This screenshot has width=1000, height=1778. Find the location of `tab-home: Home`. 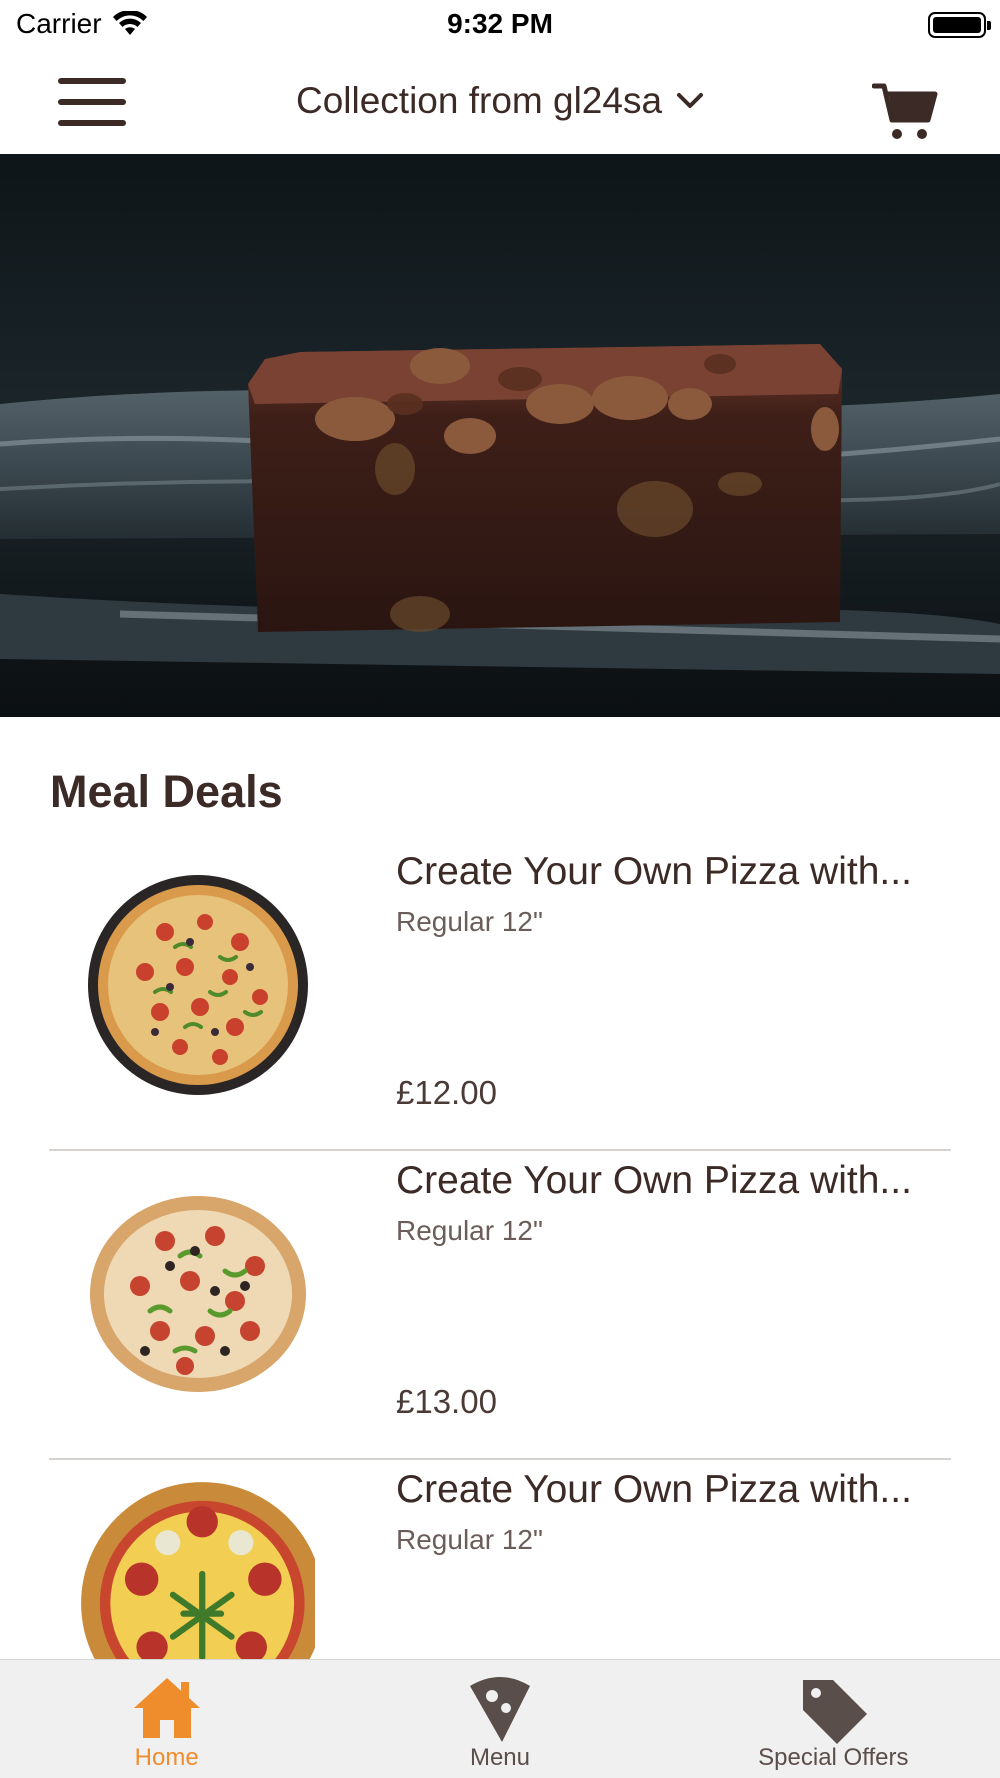

tab-home: Home is located at coordinates (166, 1719).